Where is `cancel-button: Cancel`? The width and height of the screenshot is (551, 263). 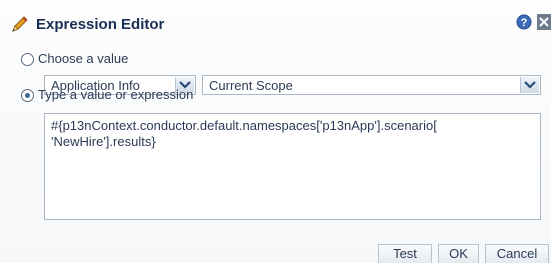 cancel-button: Cancel is located at coordinates (517, 253).